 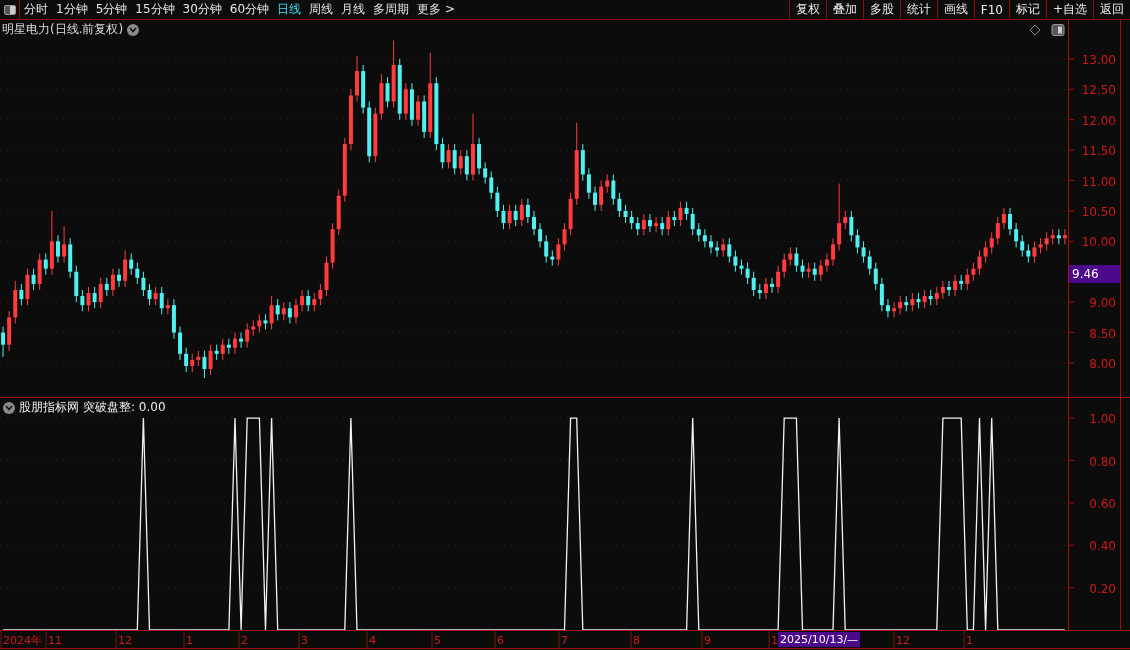 What do you see at coordinates (819, 639) in the screenshot?
I see `cursor-date: 2025/10/13/—` at bounding box center [819, 639].